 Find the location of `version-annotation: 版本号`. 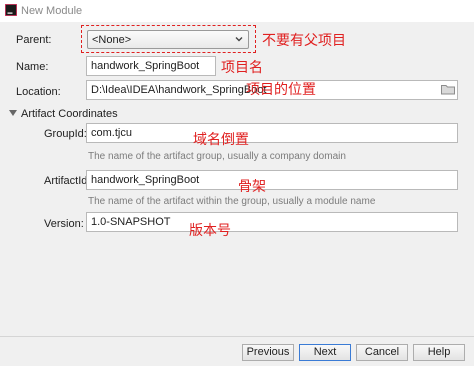

version-annotation: 版本号 is located at coordinates (210, 231).